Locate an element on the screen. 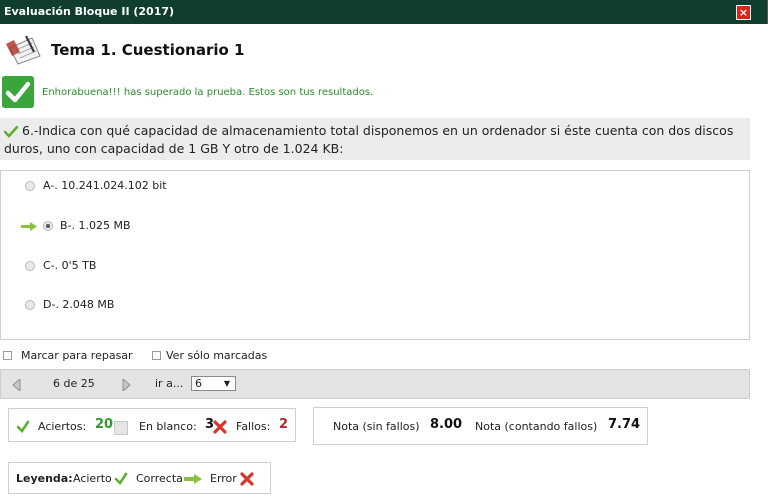  close-icon: × is located at coordinates (743, 12).